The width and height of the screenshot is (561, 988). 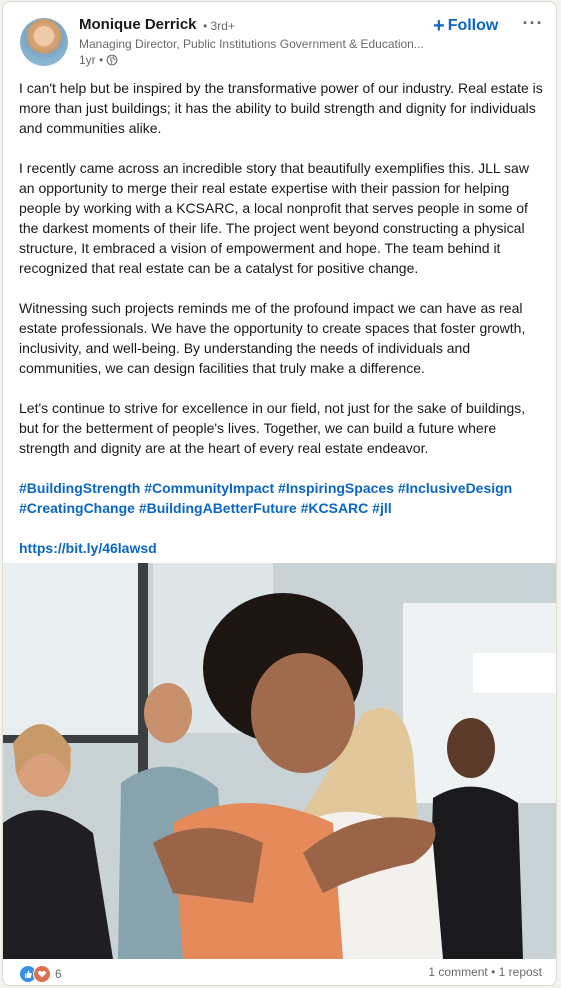 What do you see at coordinates (335, 508) in the screenshot?
I see `hashtag-link: #KCSARC` at bounding box center [335, 508].